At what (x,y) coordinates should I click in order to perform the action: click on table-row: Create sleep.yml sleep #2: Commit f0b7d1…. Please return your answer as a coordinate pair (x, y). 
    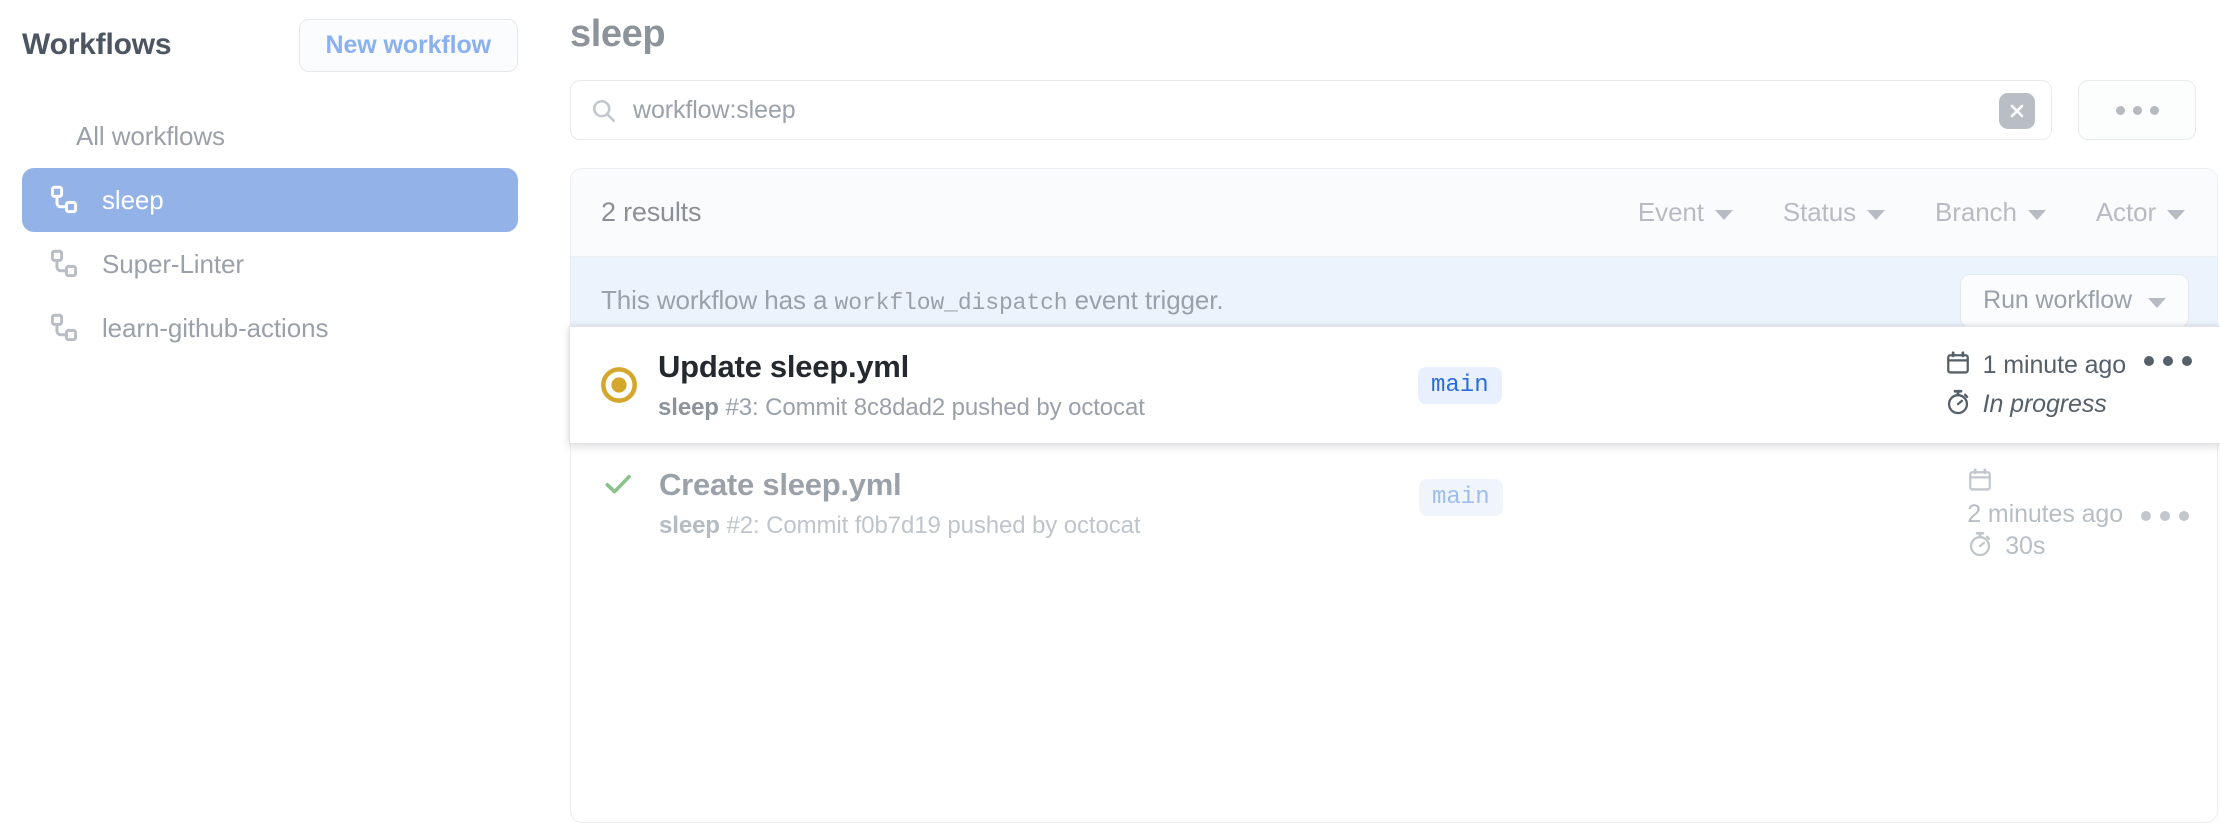
    Looking at the image, I should click on (1394, 510).